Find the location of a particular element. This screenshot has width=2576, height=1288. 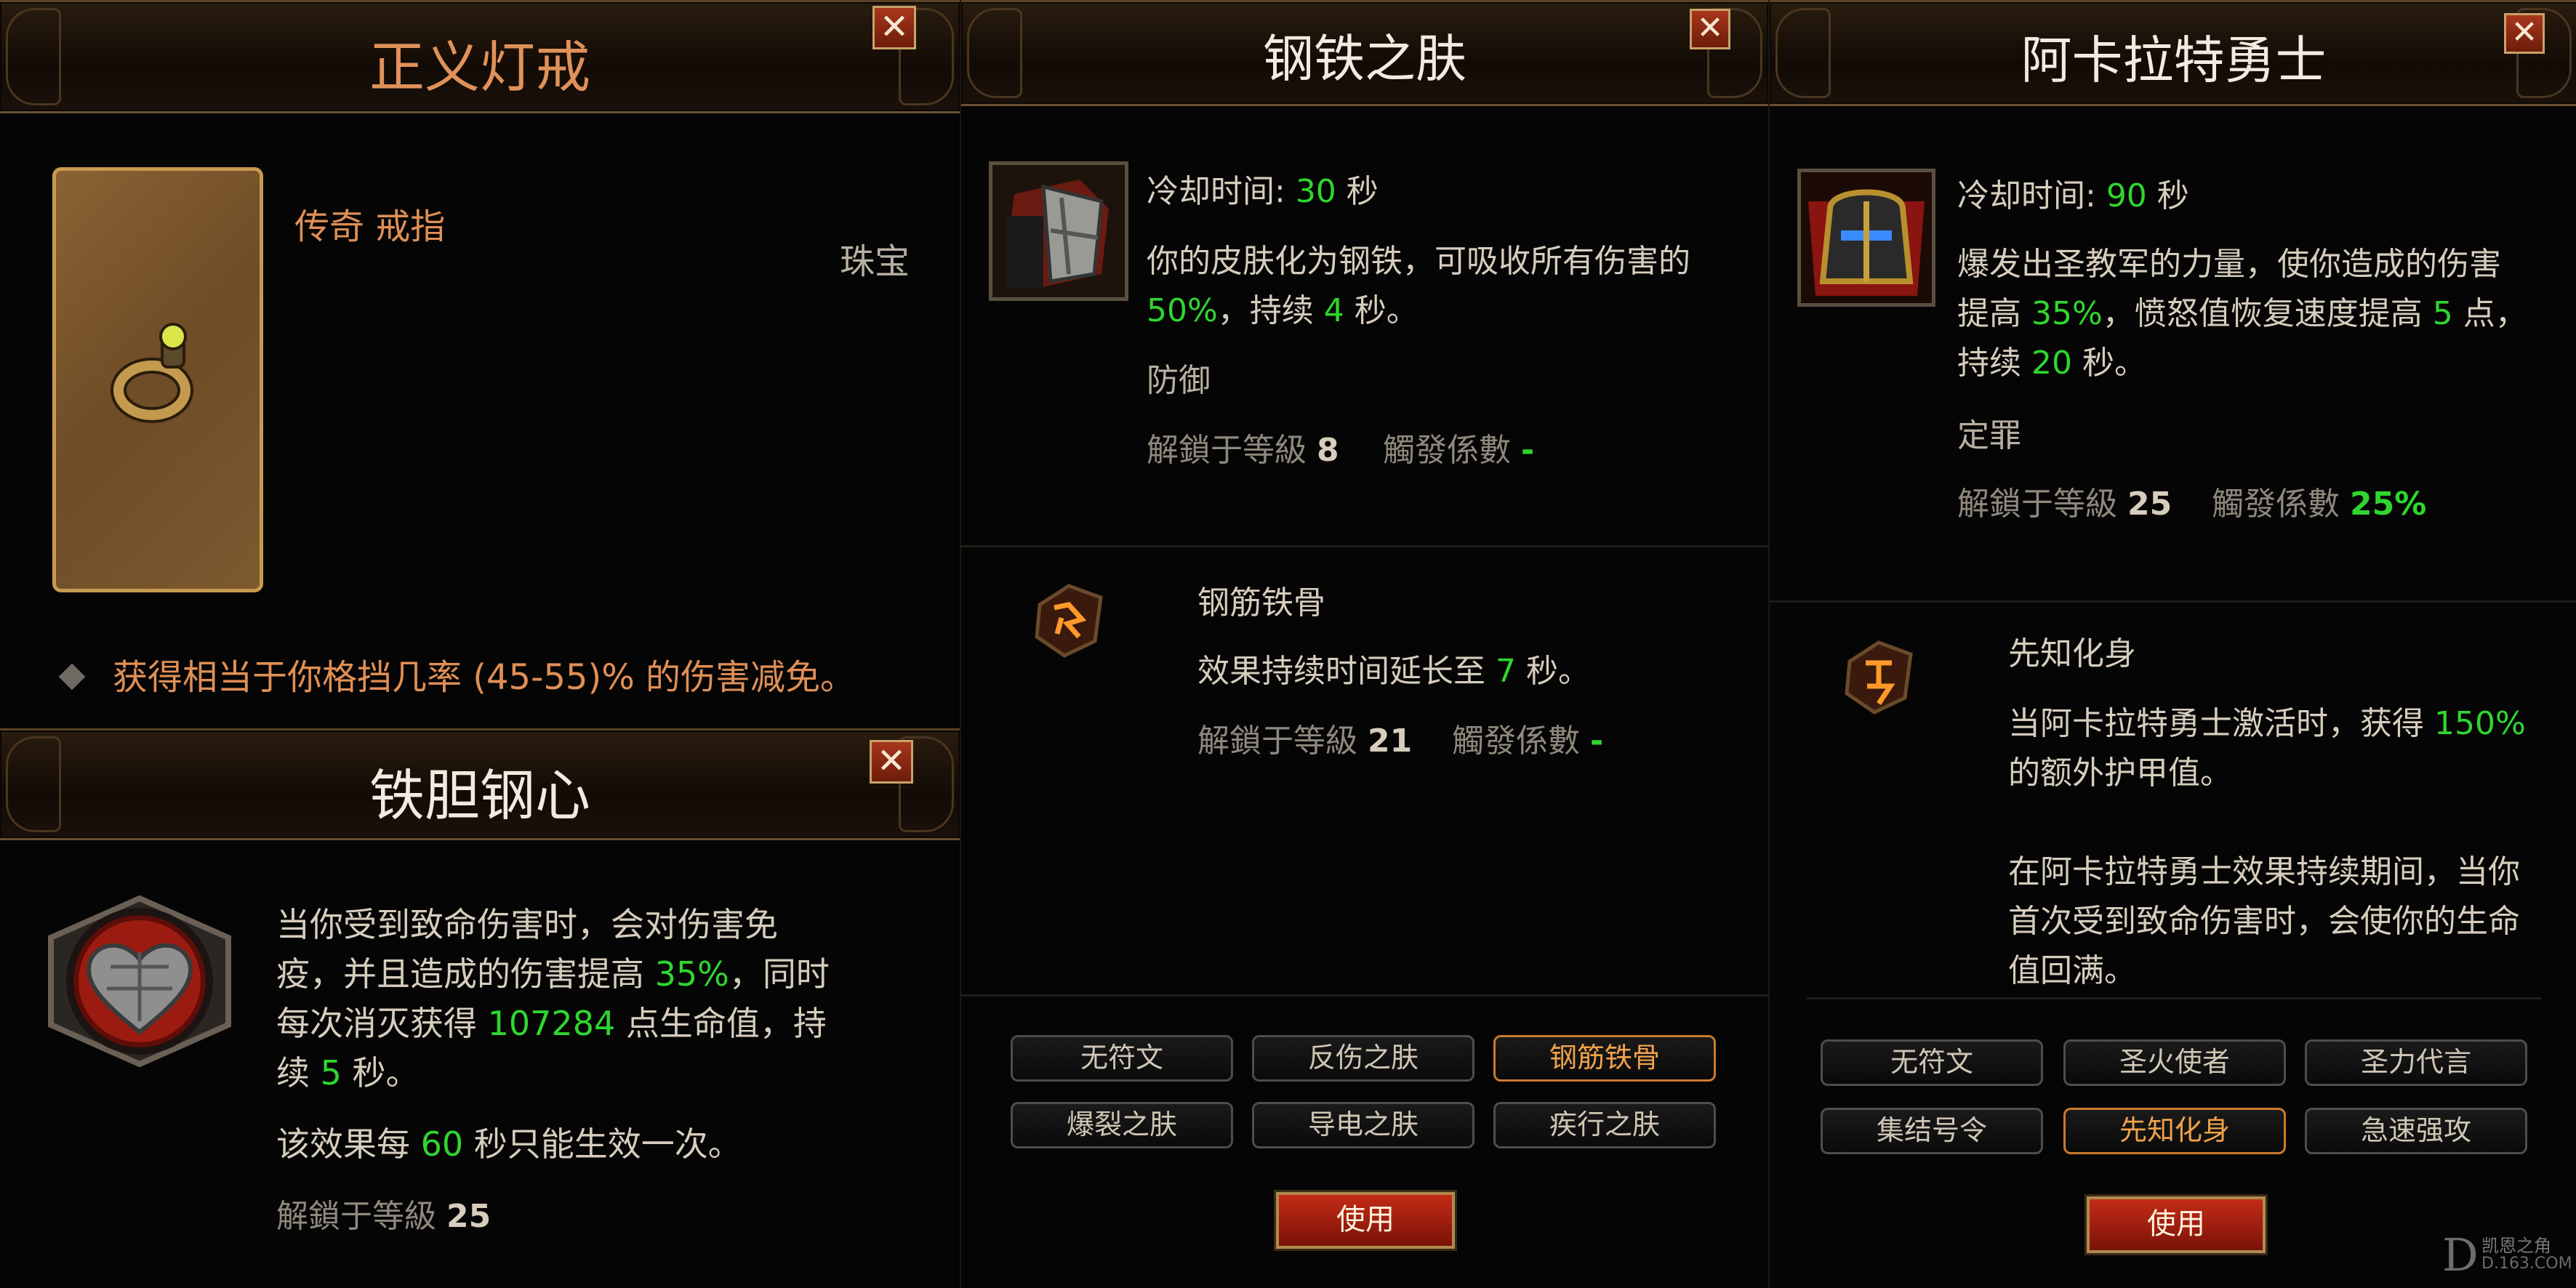

item-title-bar: 正义灯戒 is located at coordinates (480, 56).